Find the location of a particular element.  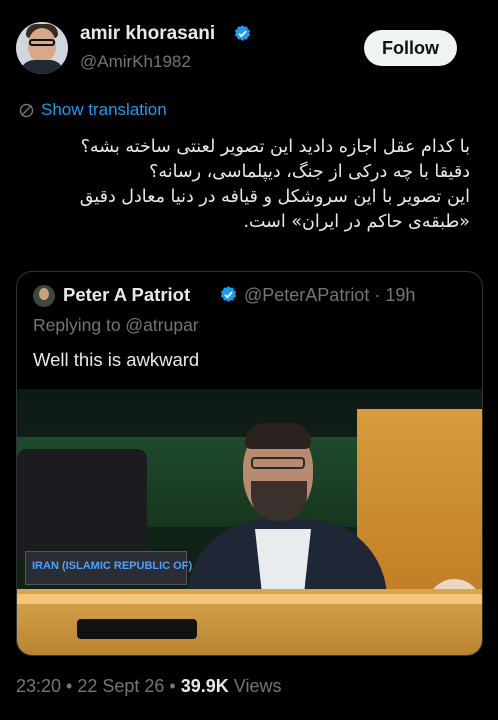

quote-author-handle-time: @PeterAPatriot · 19h is located at coordinates (329, 295).